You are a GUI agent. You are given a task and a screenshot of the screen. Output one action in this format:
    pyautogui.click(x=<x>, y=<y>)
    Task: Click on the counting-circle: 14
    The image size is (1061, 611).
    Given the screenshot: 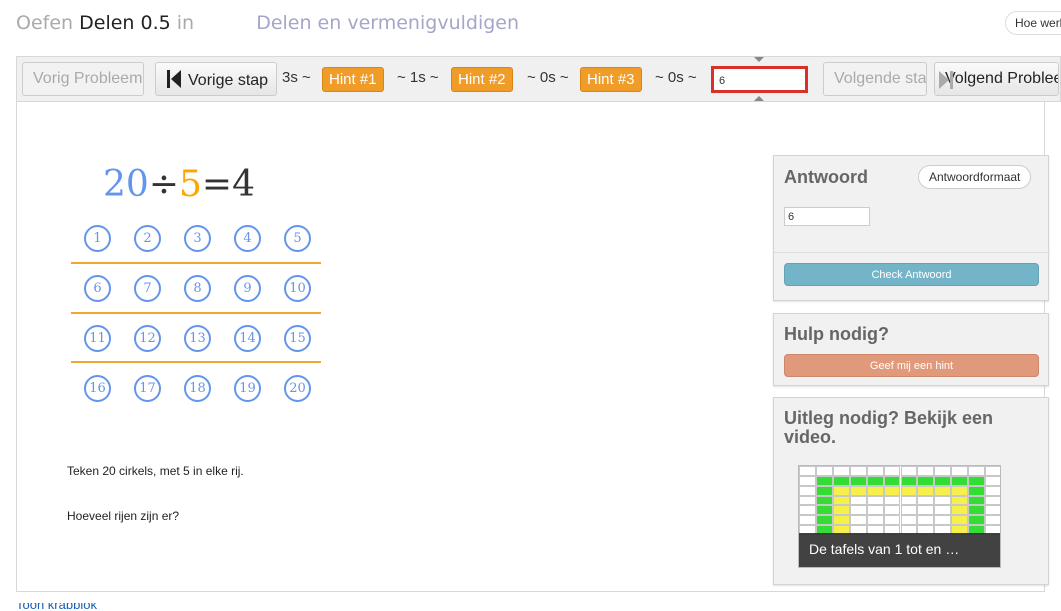 What is the action you would take?
    pyautogui.click(x=247, y=338)
    